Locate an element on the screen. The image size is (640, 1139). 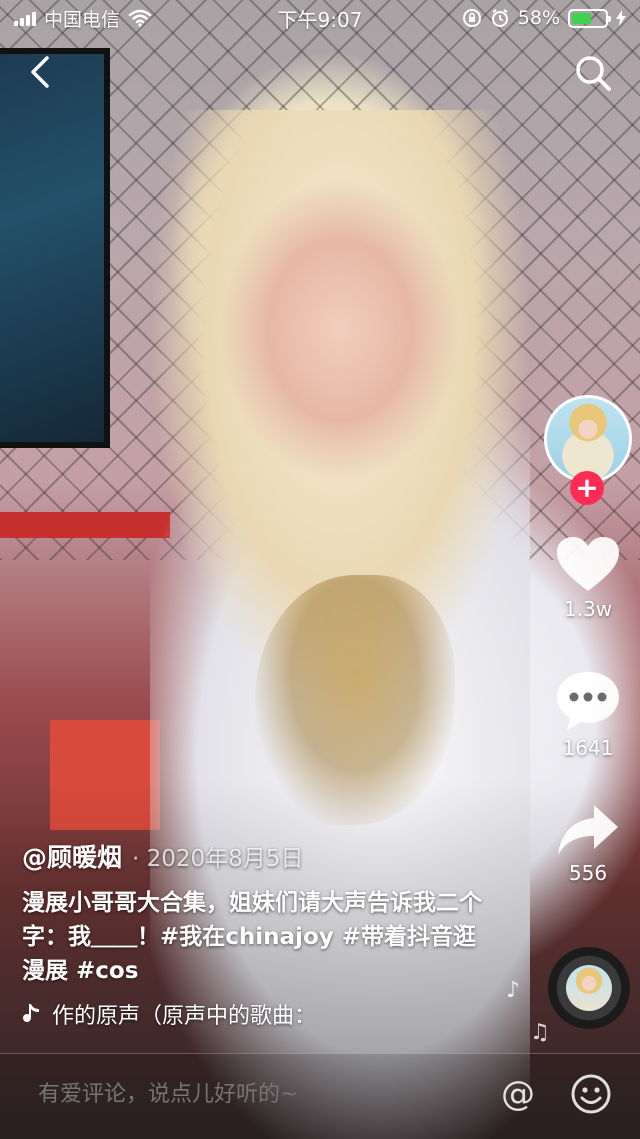
share-button: 556 is located at coordinates (588, 844).